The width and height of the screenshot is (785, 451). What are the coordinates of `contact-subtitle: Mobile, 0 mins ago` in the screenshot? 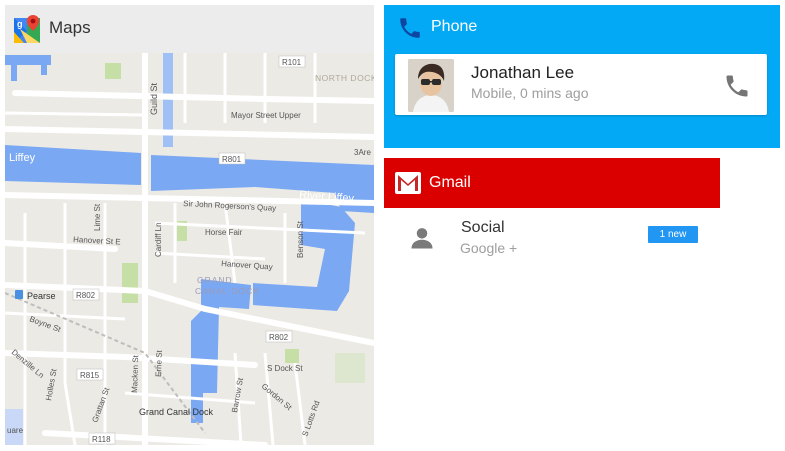 It's located at (530, 93).